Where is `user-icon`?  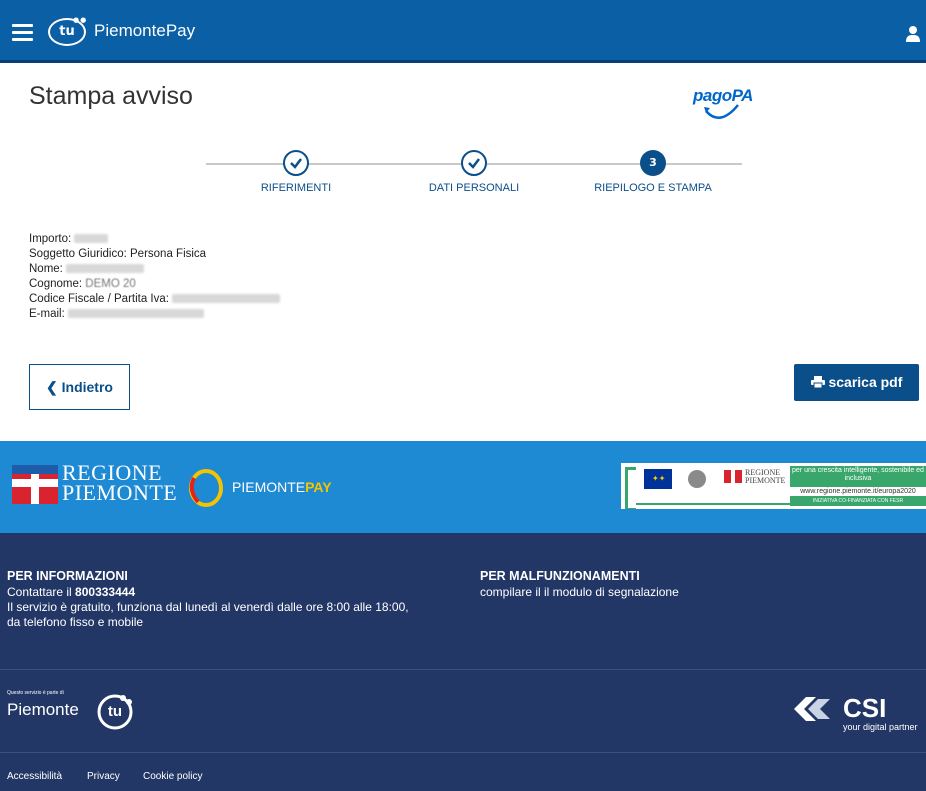 user-icon is located at coordinates (913, 34).